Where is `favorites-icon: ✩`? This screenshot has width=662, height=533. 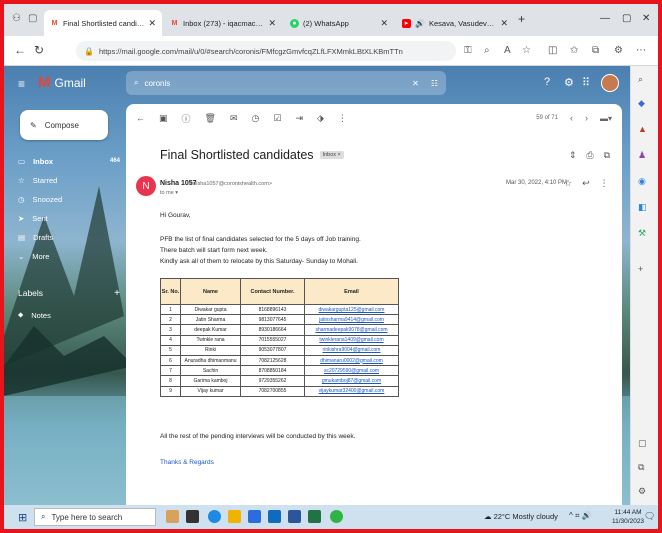 favorites-icon: ✩ is located at coordinates (574, 50).